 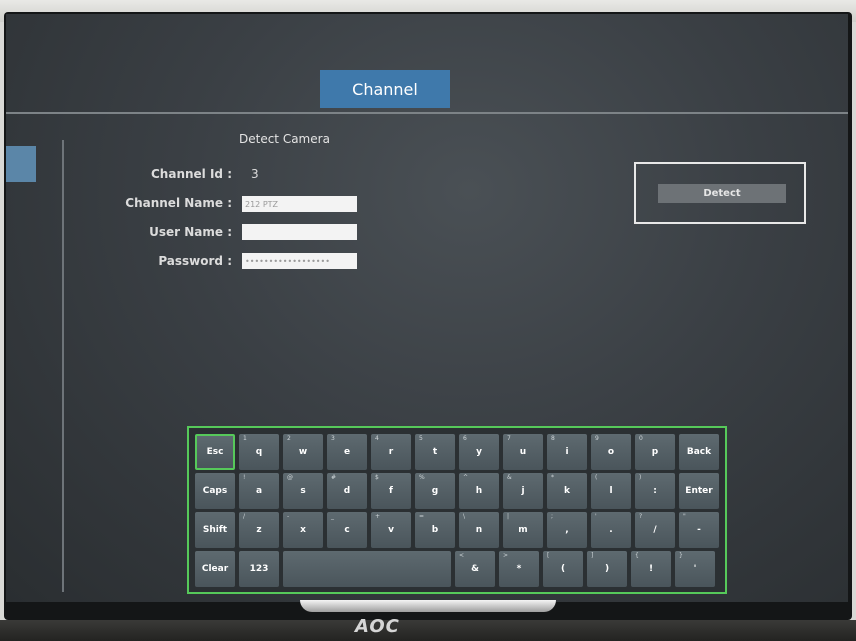 I want to click on key-alt-char: <, so click(x=462, y=555).